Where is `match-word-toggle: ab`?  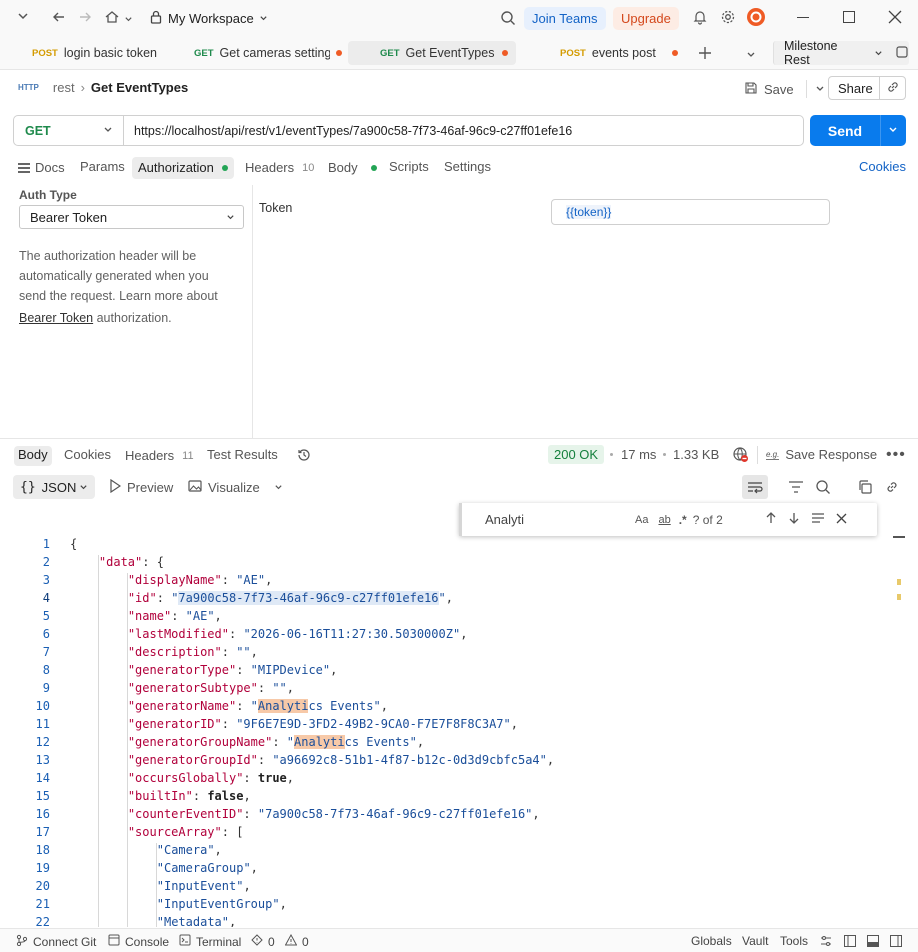 match-word-toggle: ab is located at coordinates (664, 520).